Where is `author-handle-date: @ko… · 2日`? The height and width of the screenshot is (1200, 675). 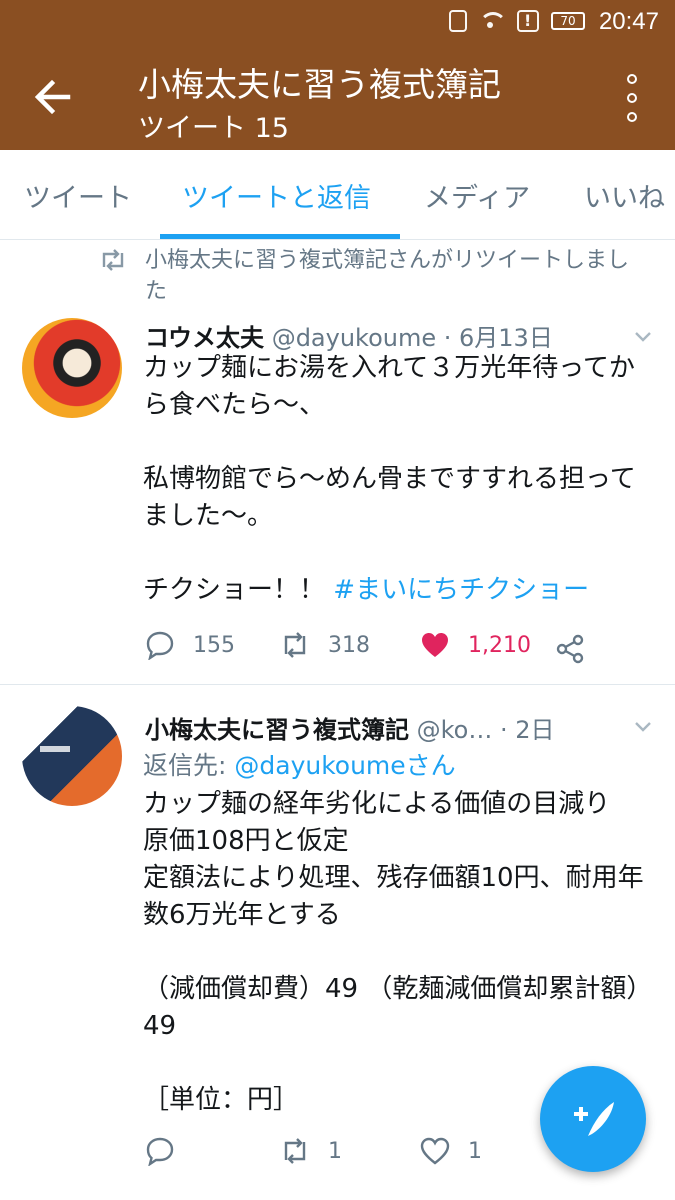
author-handle-date: @ko… · 2日 is located at coordinates (485, 730).